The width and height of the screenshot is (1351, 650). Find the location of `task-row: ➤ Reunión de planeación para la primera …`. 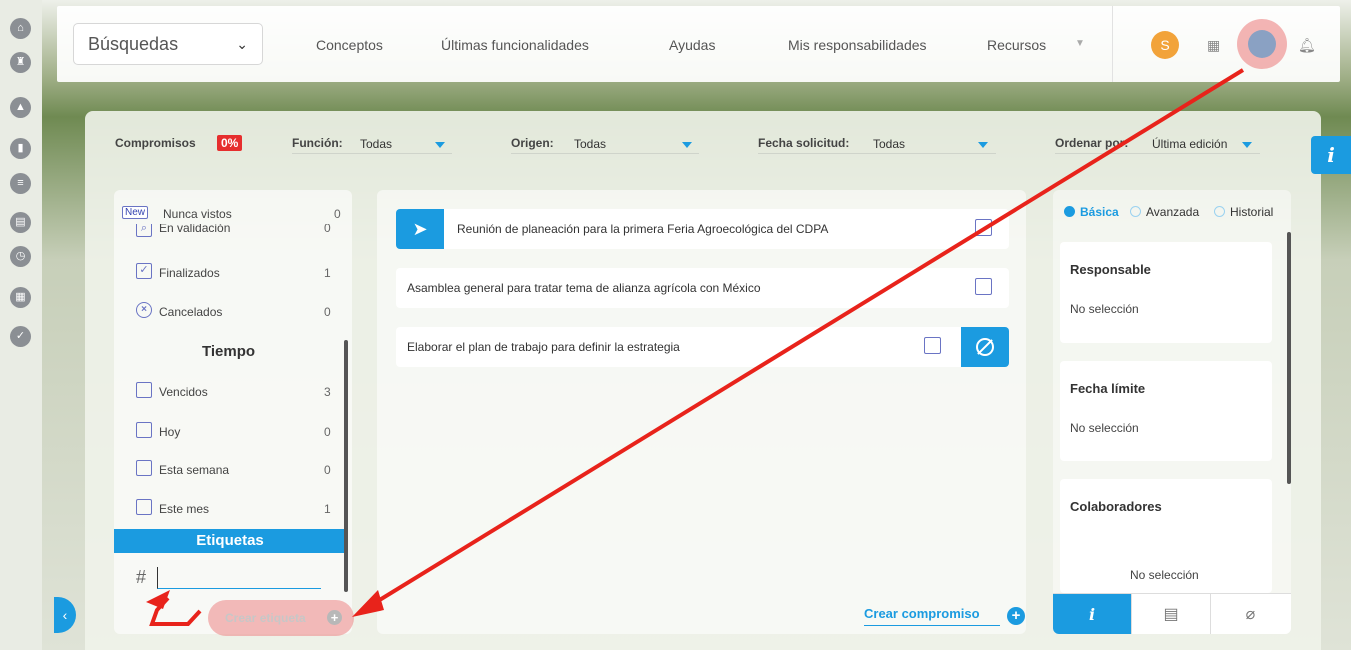

task-row: ➤ Reunión de planeación para la primera … is located at coordinates (702, 229).